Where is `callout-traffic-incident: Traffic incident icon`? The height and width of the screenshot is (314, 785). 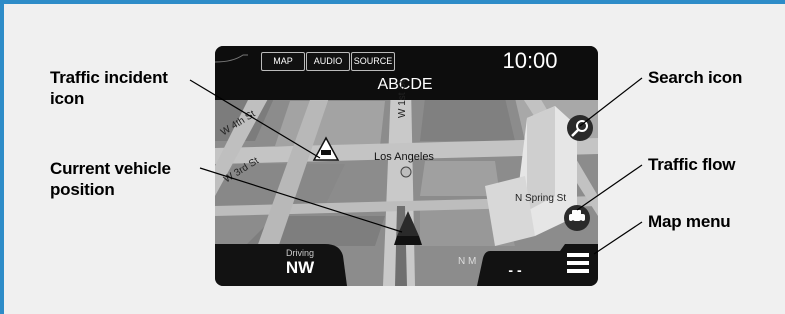
callout-traffic-incident: Traffic incident icon is located at coordinates (109, 88).